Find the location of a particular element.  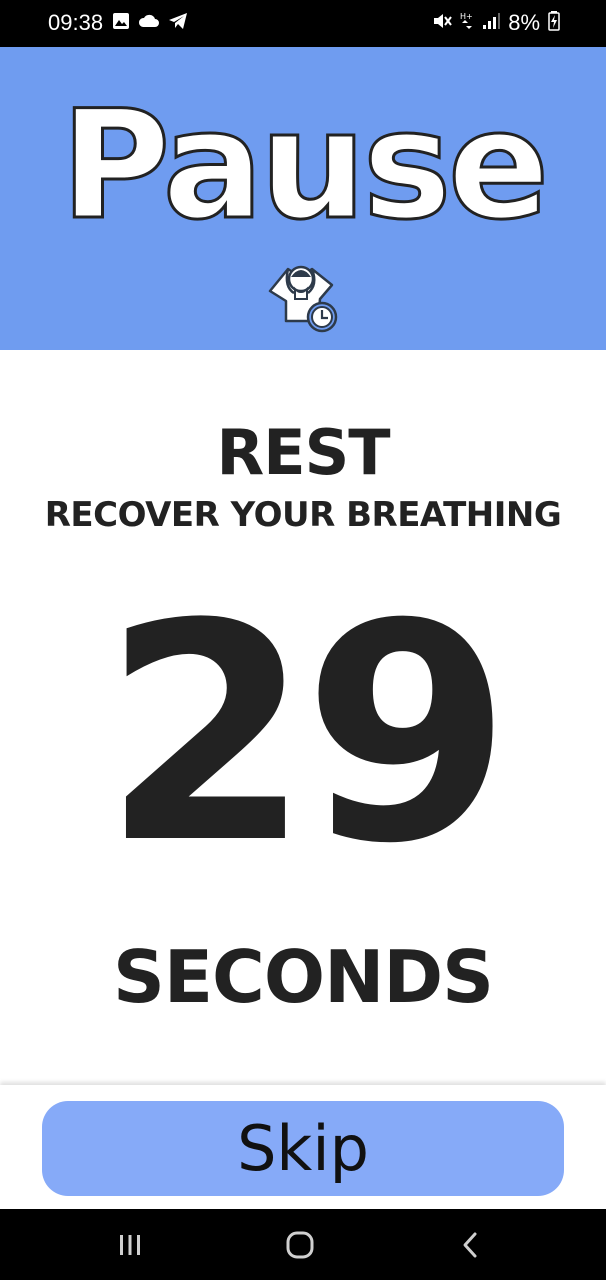

bottom-action-bar: Skip is located at coordinates (303, 1147).